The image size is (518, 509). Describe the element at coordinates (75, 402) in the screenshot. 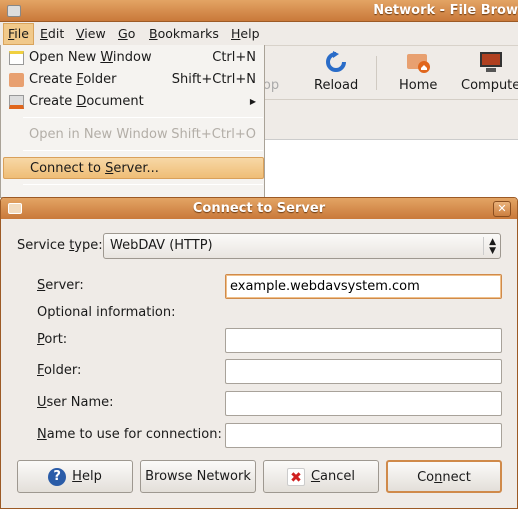

I see `username-label: User Name:` at that location.